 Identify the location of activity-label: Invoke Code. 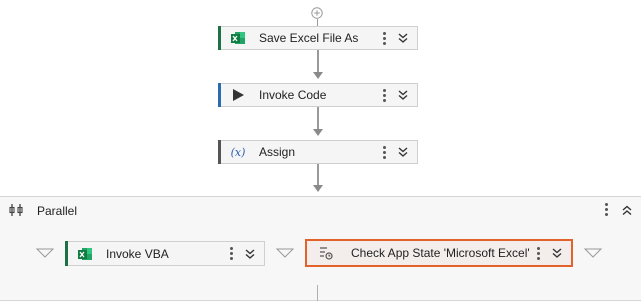
(293, 95).